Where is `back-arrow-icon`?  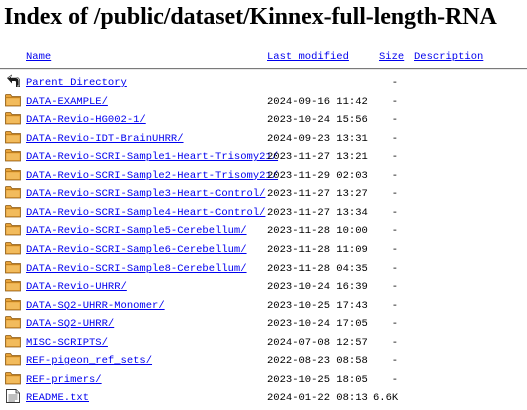
back-arrow-icon is located at coordinates (13, 81).